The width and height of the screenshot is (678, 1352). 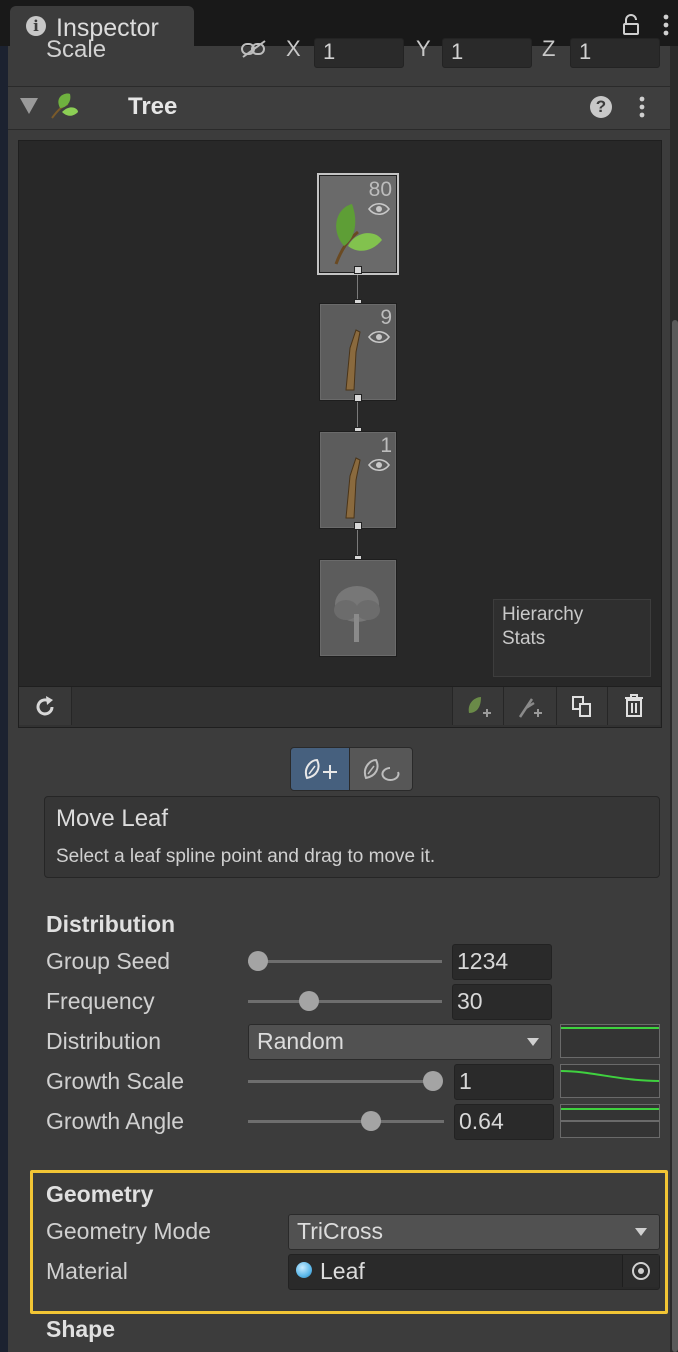 What do you see at coordinates (293, 48) in the screenshot?
I see `scale-x-label: X` at bounding box center [293, 48].